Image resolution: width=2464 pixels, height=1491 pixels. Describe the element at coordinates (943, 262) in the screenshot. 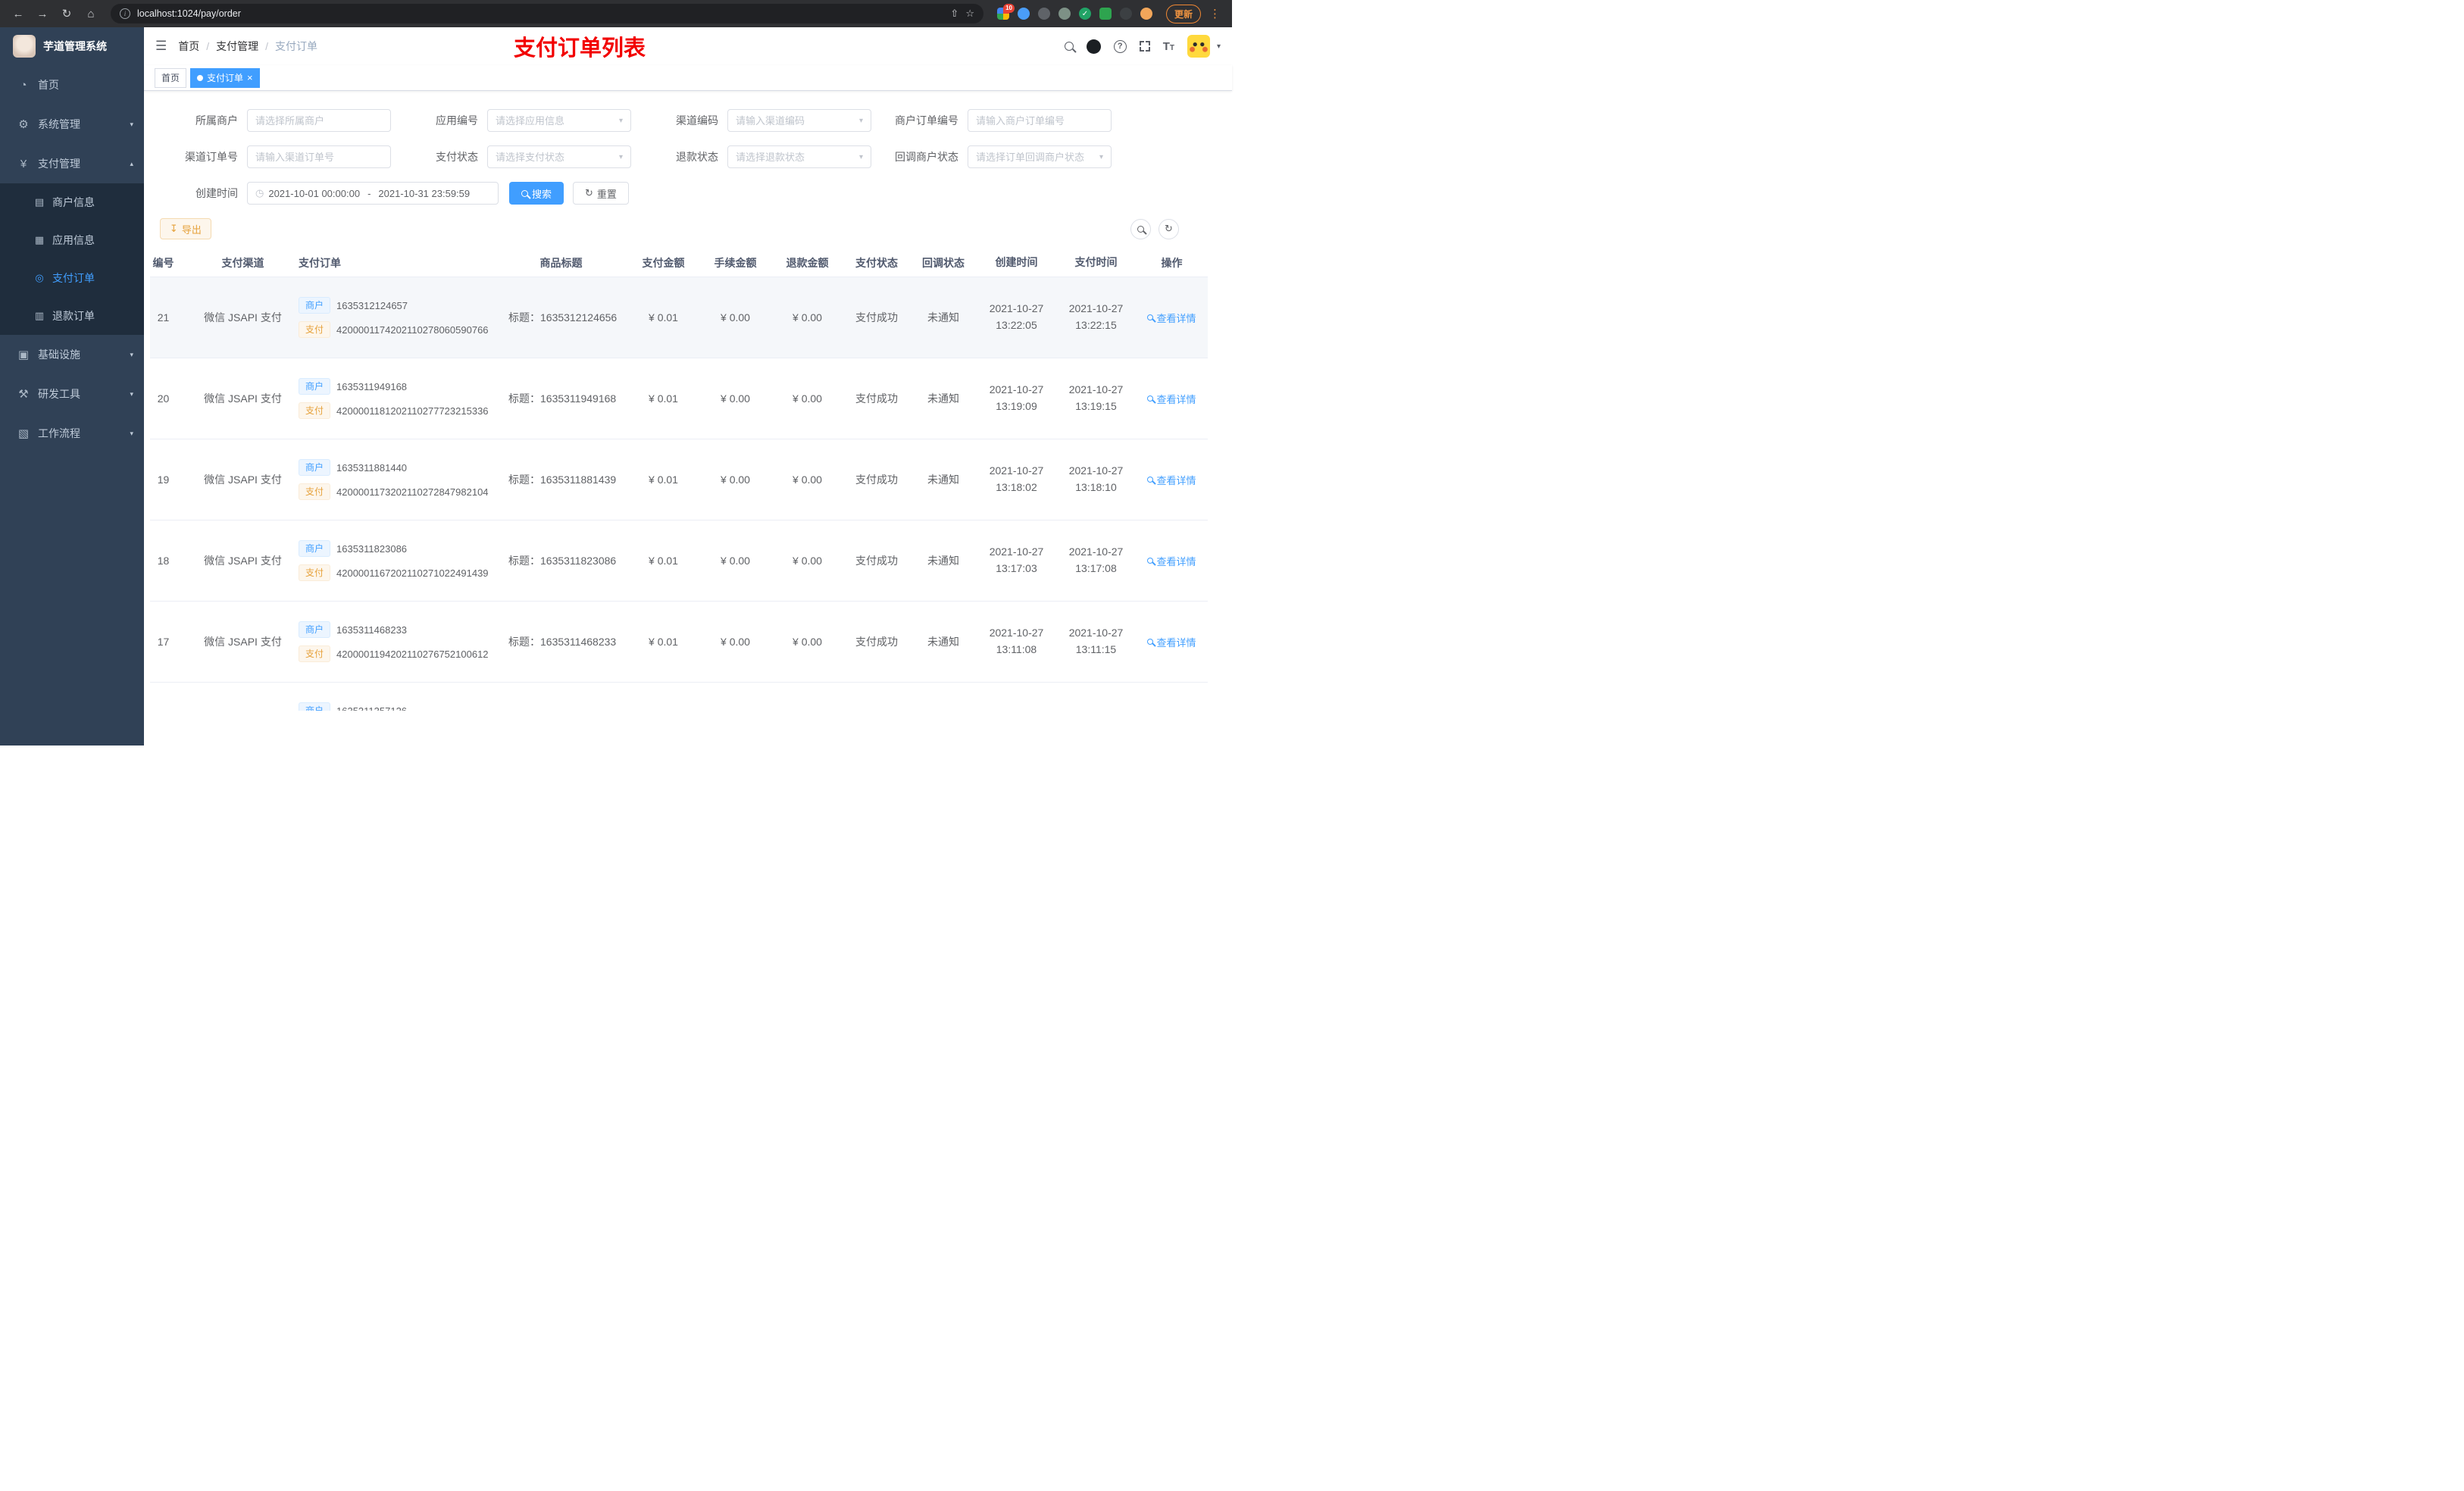

I see `column-header-notify: 回调状态` at that location.